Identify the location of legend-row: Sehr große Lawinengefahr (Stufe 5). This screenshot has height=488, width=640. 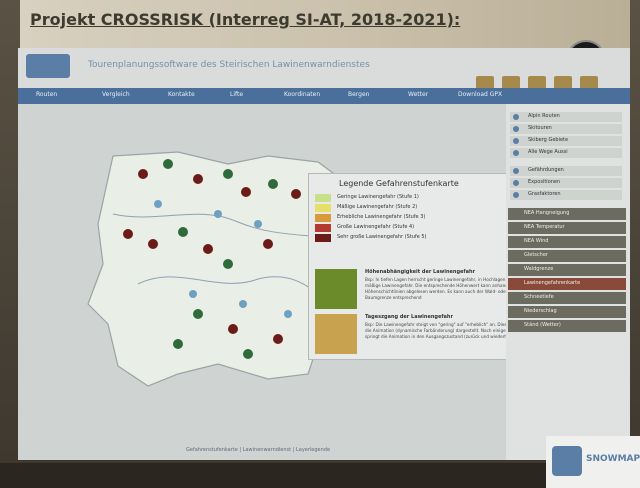
(425, 238).